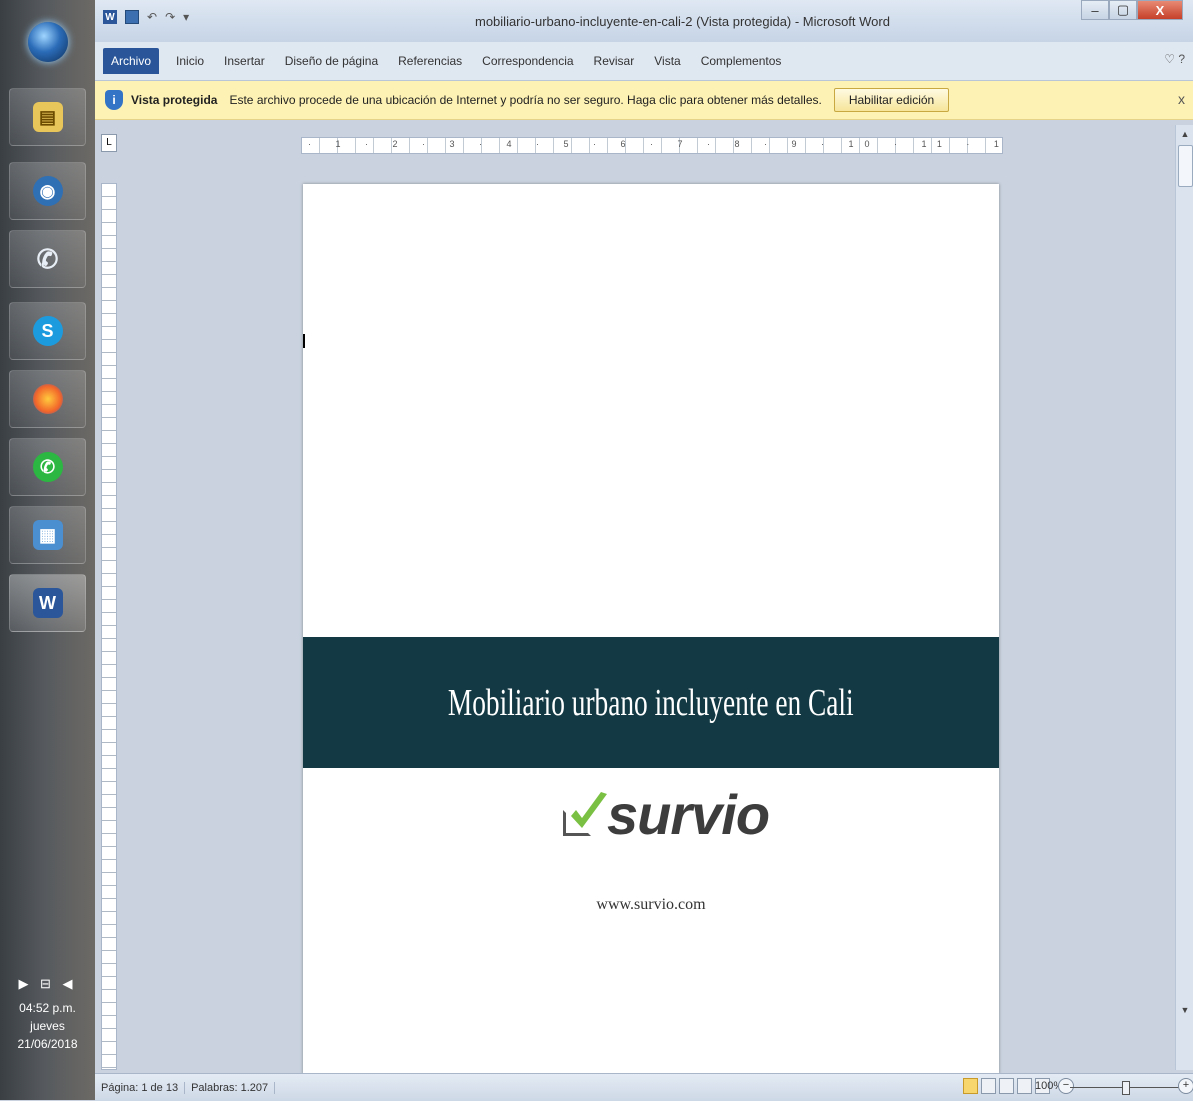 This screenshot has width=1193, height=1101. I want to click on scroll-up-icon: ▲, so click(1184, 134).